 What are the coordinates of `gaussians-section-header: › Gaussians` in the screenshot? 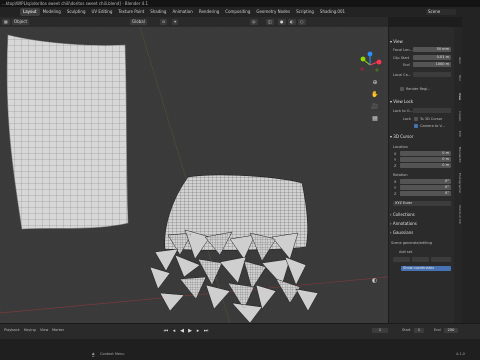 It's located at (421, 232).